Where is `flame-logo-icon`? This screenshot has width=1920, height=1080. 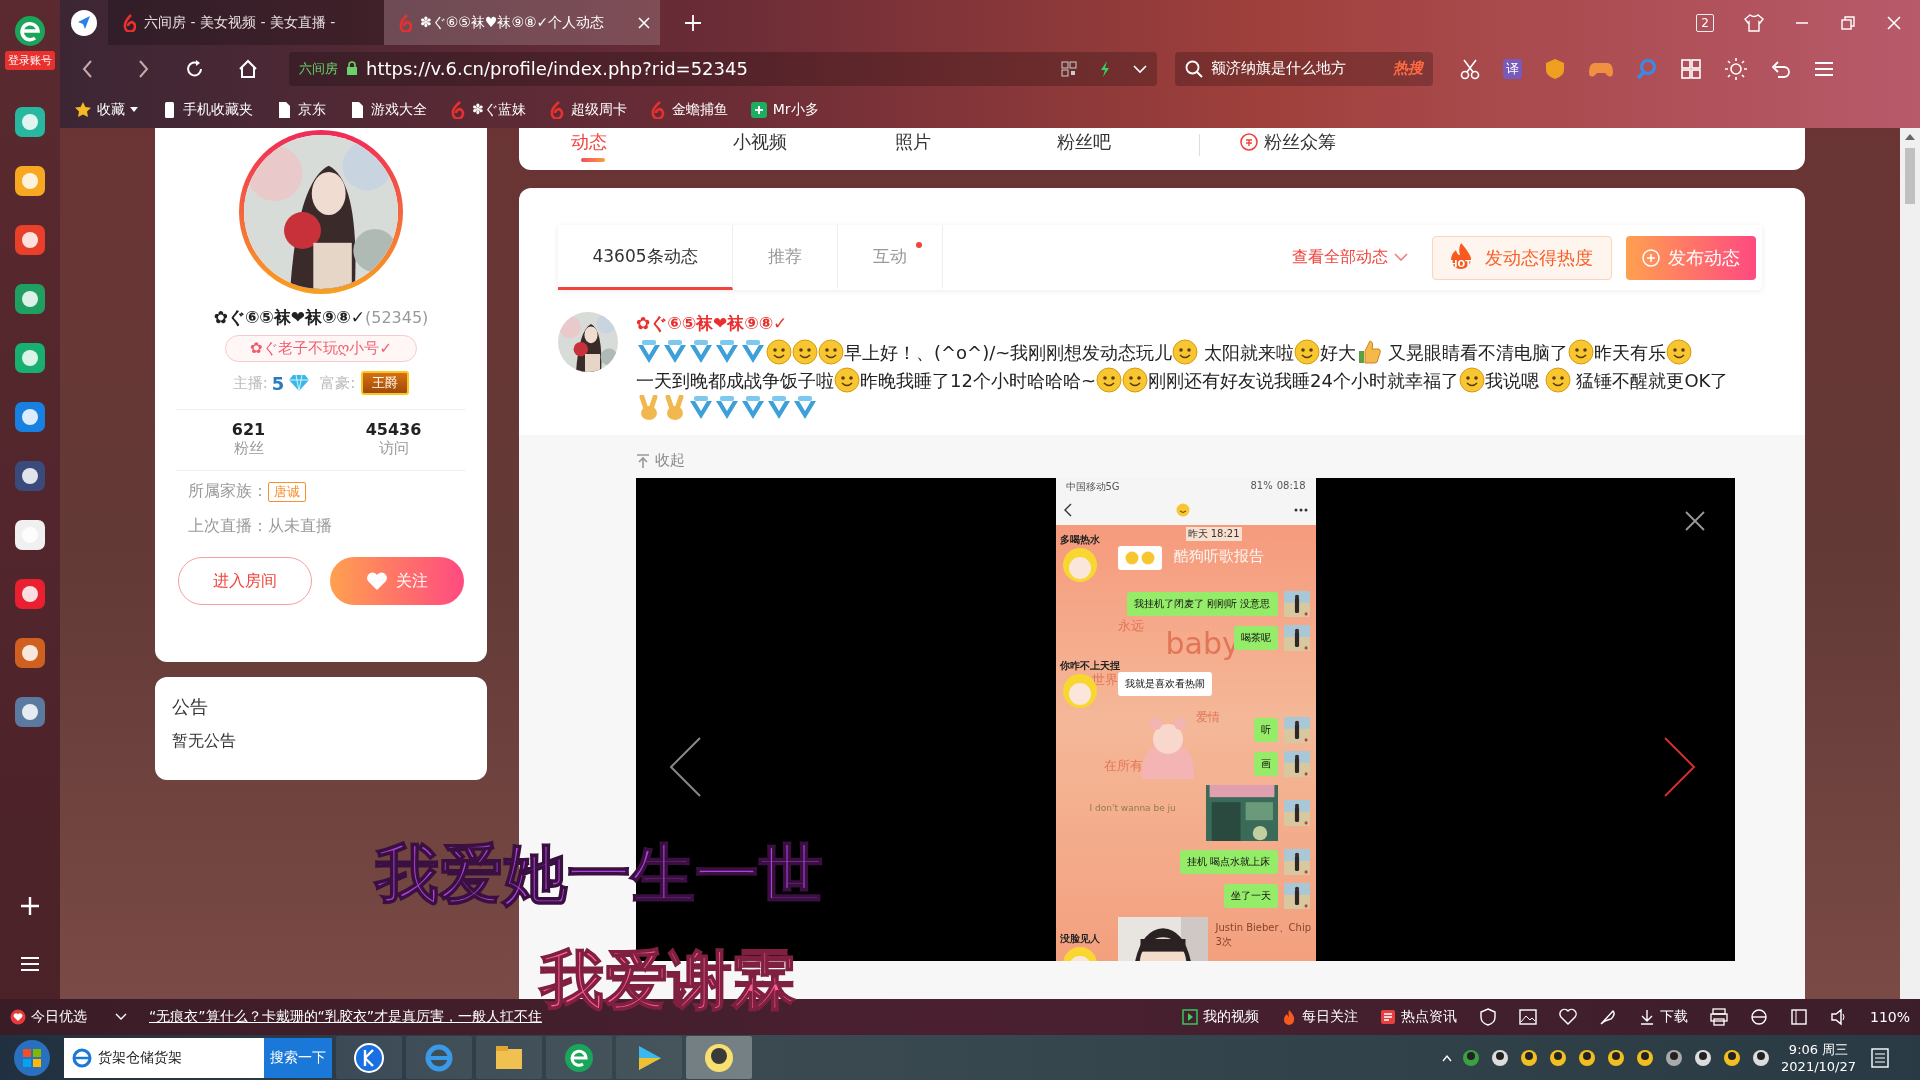
flame-logo-icon is located at coordinates (129, 22).